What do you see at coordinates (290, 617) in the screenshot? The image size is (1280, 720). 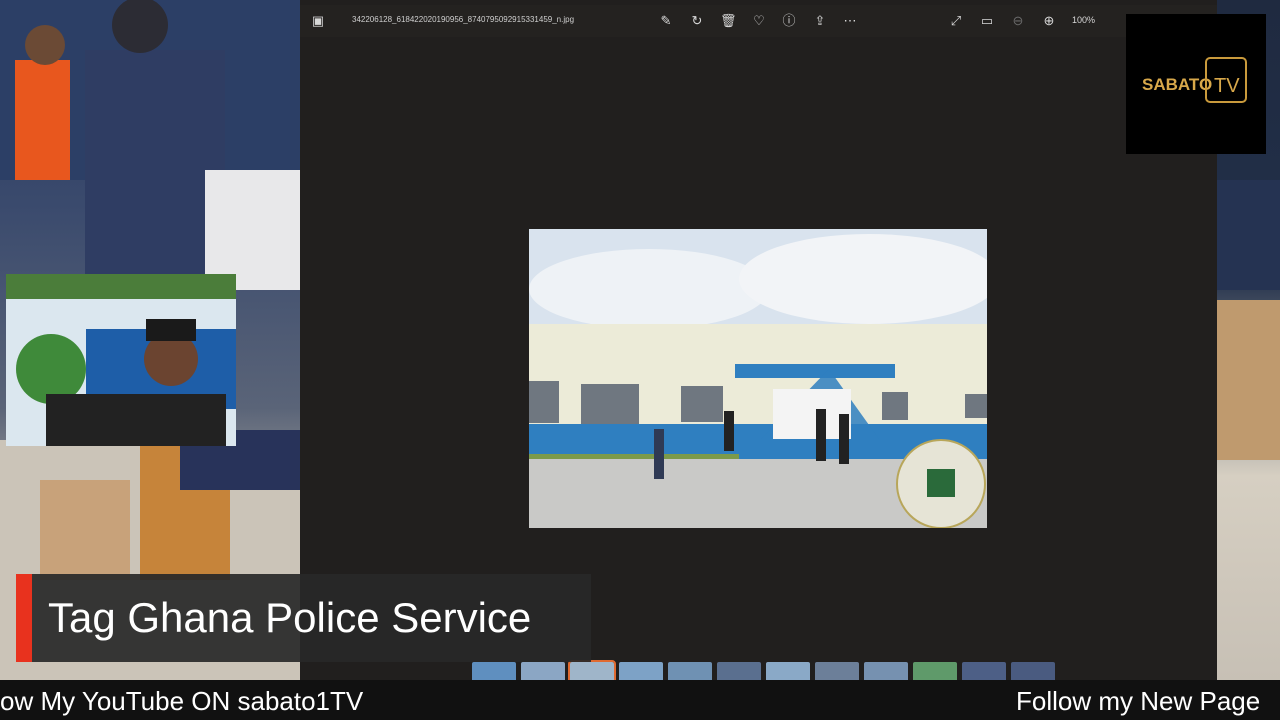 I see `banner-title: Tag Ghana Police Service` at bounding box center [290, 617].